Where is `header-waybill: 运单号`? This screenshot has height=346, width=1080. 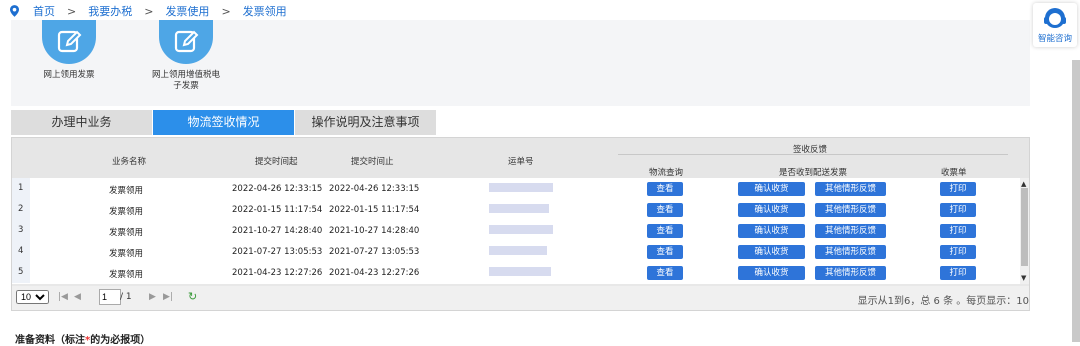 header-waybill: 运单号 is located at coordinates (521, 162).